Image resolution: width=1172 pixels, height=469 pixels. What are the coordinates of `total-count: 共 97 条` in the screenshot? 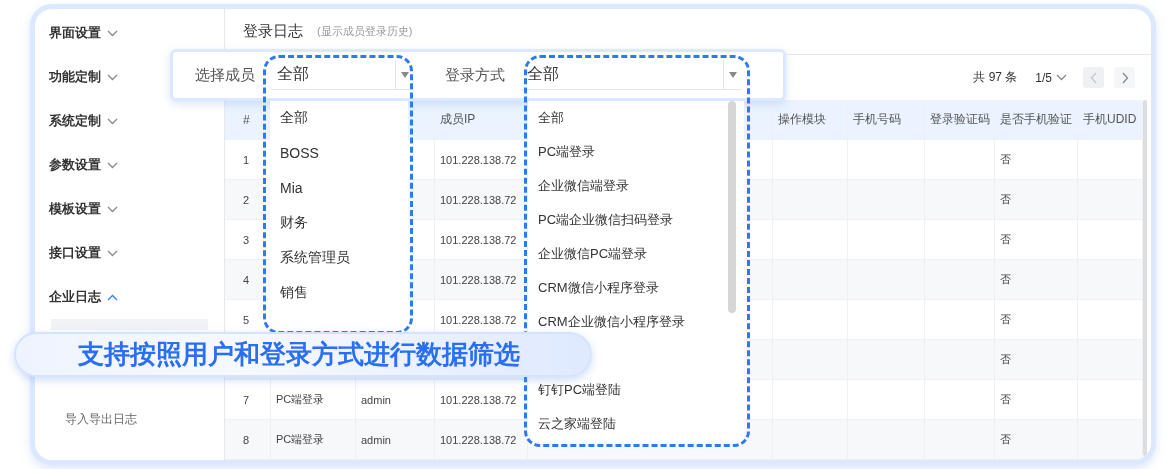 It's located at (995, 77).